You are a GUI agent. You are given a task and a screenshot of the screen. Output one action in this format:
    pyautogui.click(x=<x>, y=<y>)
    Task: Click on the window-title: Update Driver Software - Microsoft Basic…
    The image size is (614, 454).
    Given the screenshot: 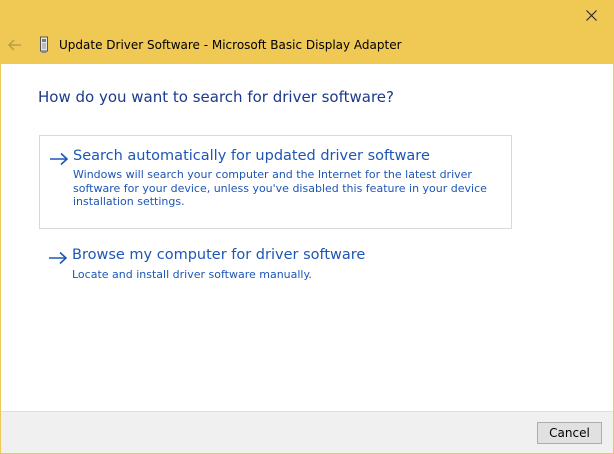 What is the action you would take?
    pyautogui.click(x=230, y=45)
    